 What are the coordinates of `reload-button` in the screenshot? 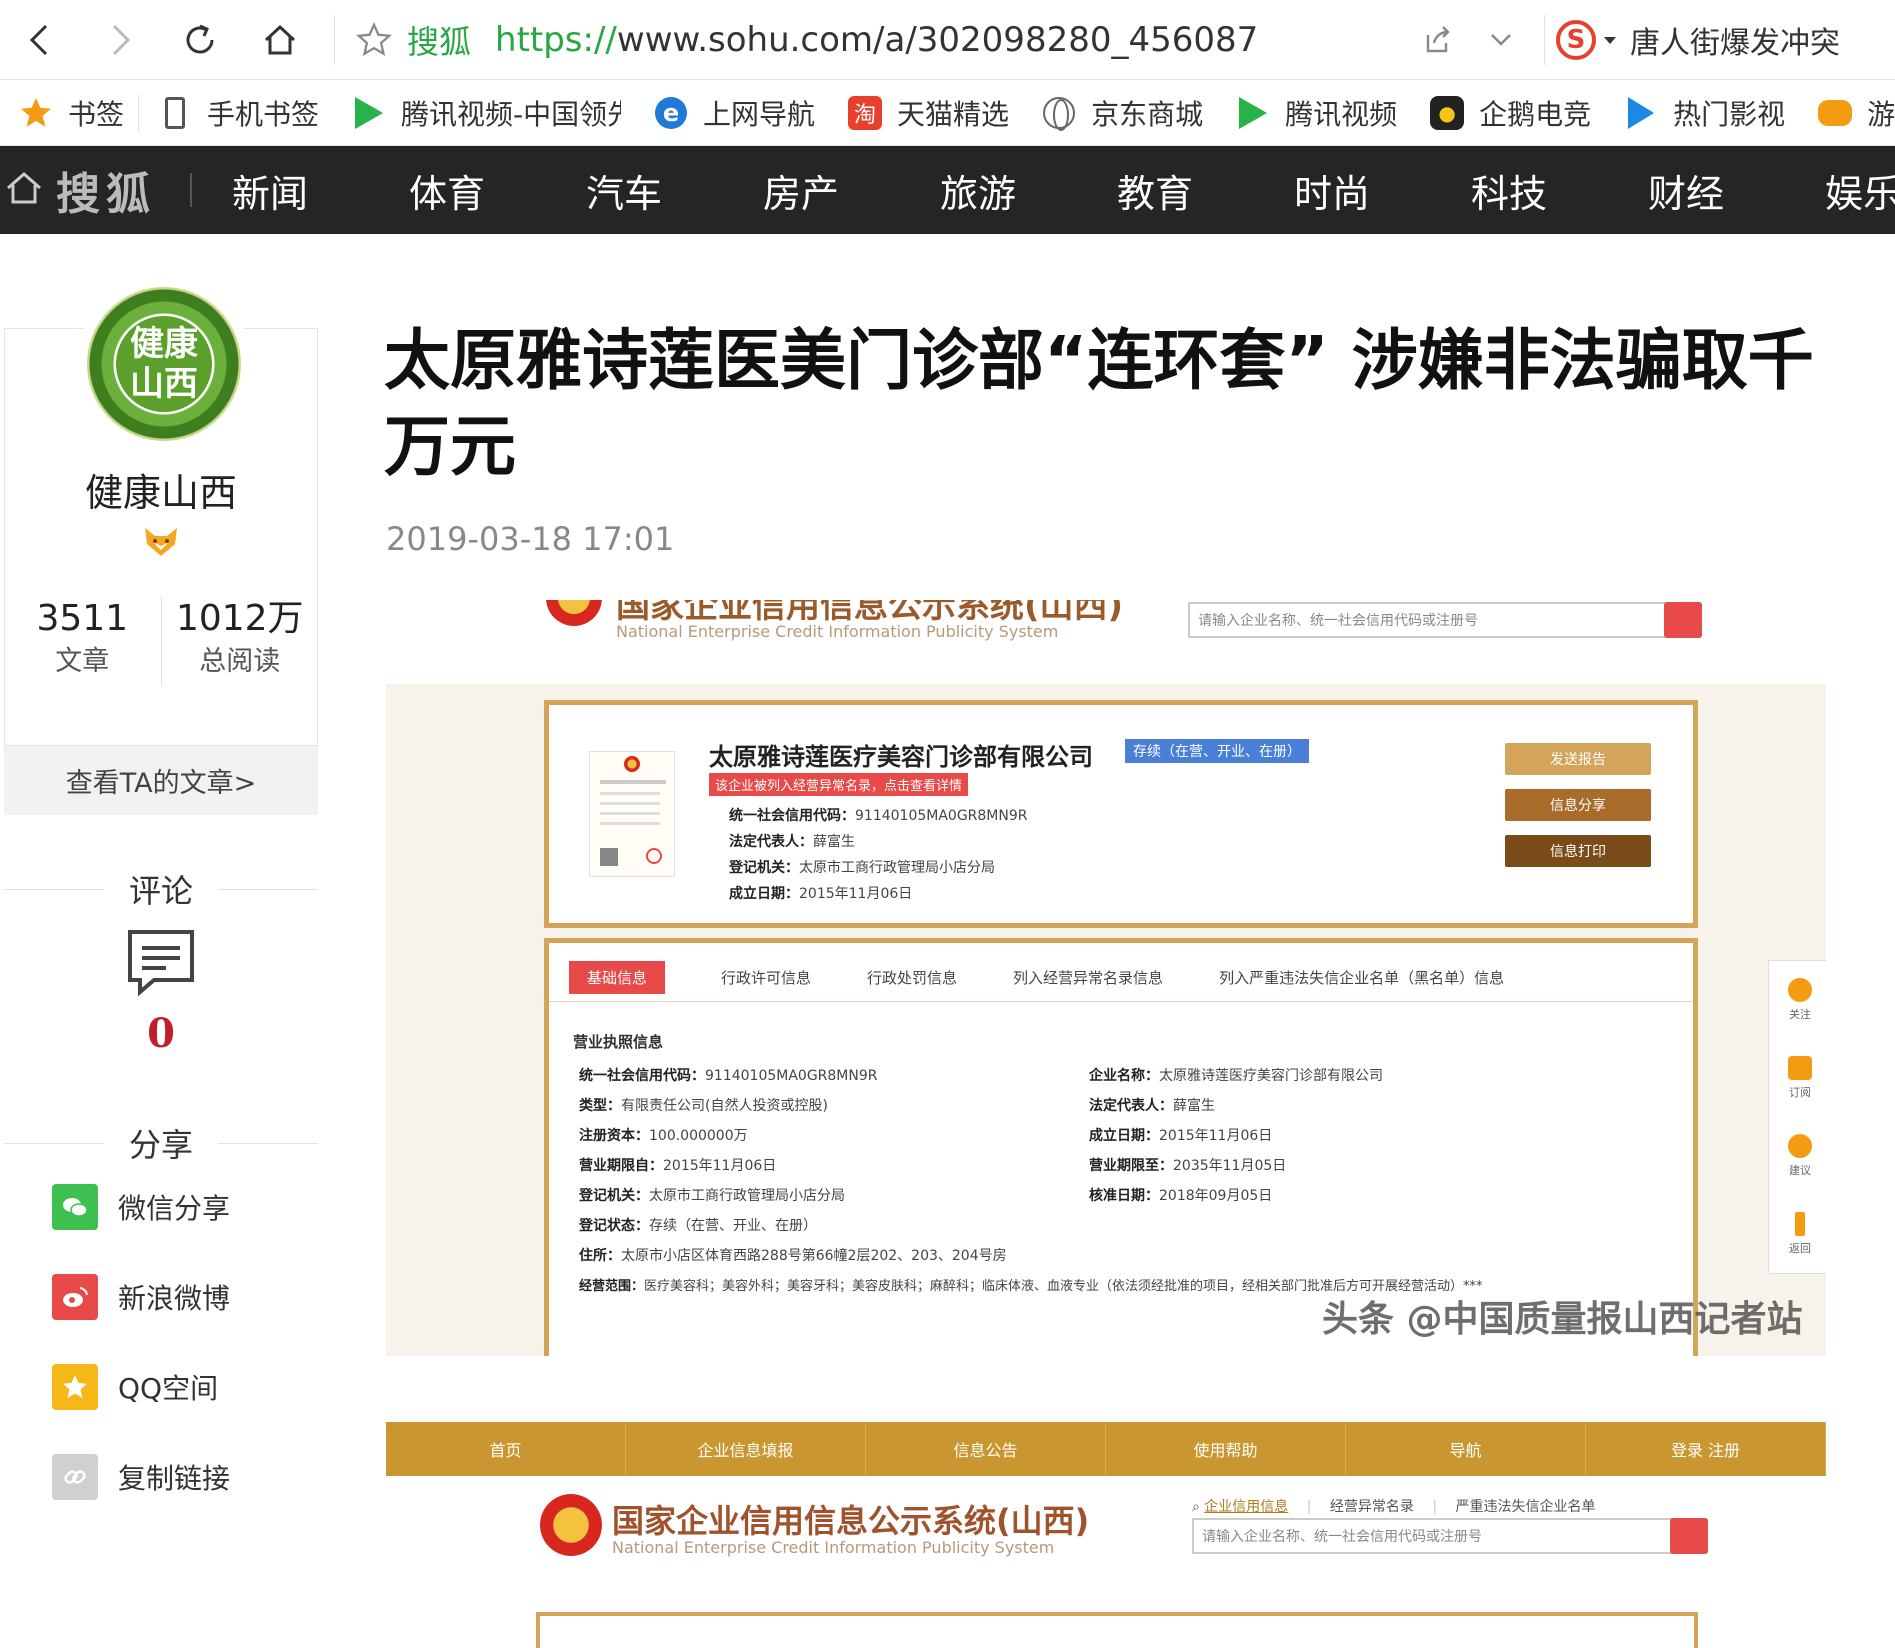 It's located at (200, 40).